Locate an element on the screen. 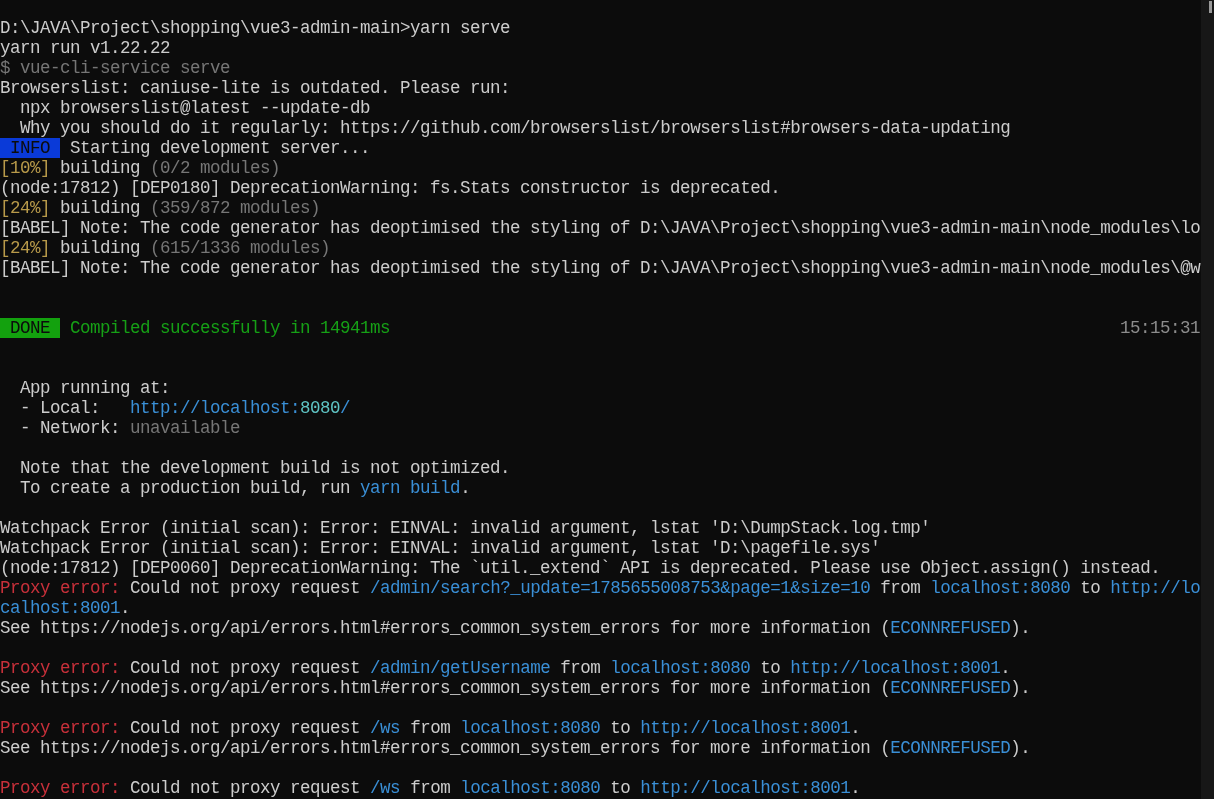  scrollbar-thumb is located at coordinates (1210, 7).